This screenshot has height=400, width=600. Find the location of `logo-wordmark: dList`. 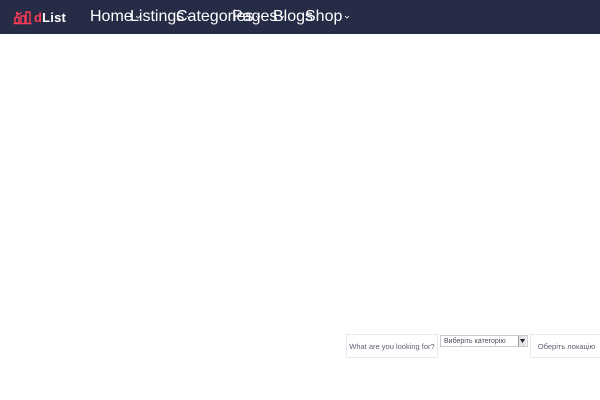

logo-wordmark: dList is located at coordinates (50, 17).